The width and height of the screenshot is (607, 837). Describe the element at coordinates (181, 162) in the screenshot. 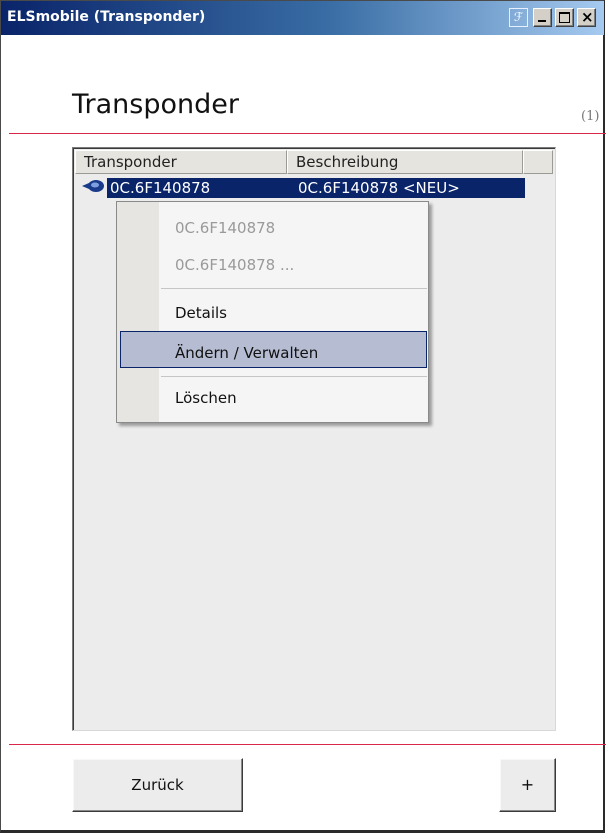

I see `column-header-transponder: Transponder` at that location.